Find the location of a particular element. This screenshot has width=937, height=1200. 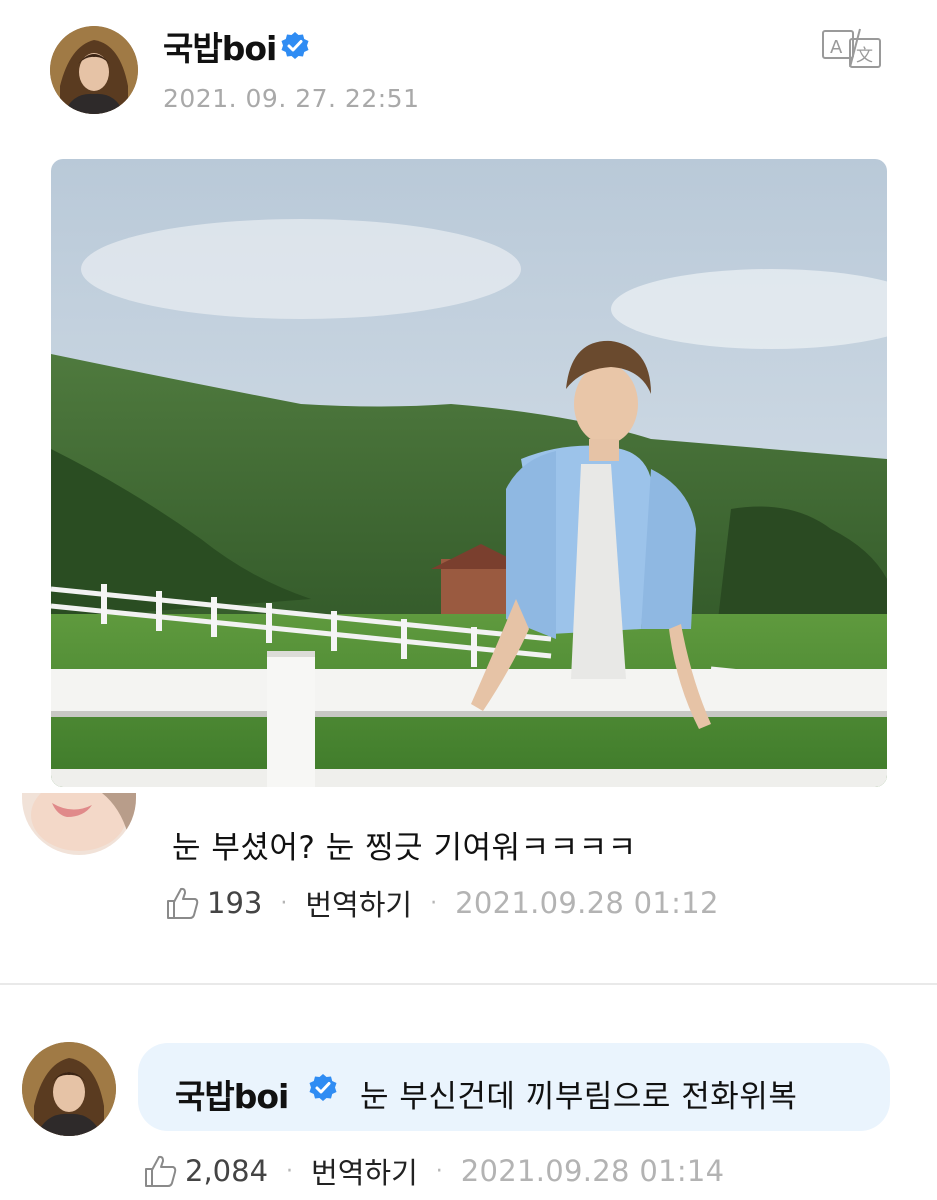

reply-text: 눈 부신건데 끼부림으로 전화위복 is located at coordinates (579, 1097).